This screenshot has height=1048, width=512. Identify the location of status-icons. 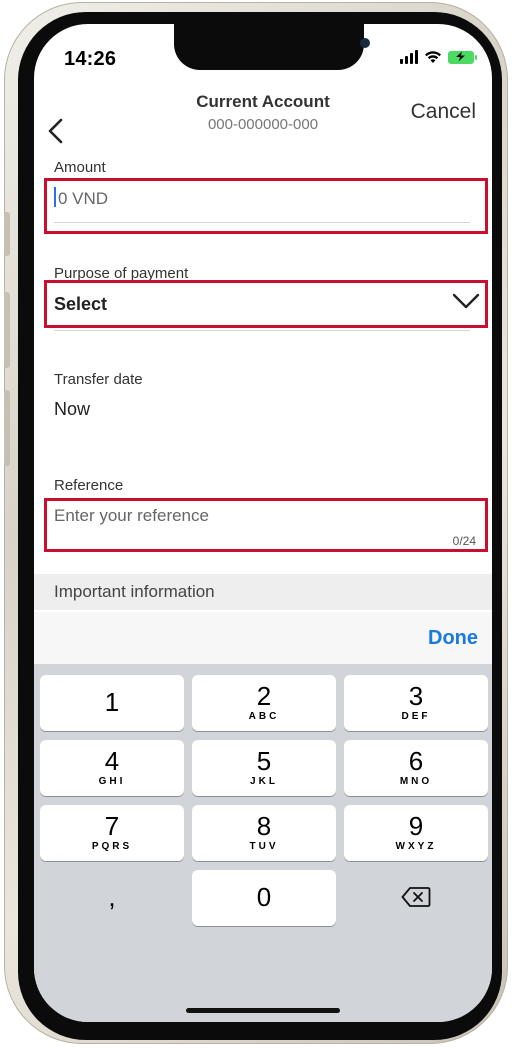
(438, 57).